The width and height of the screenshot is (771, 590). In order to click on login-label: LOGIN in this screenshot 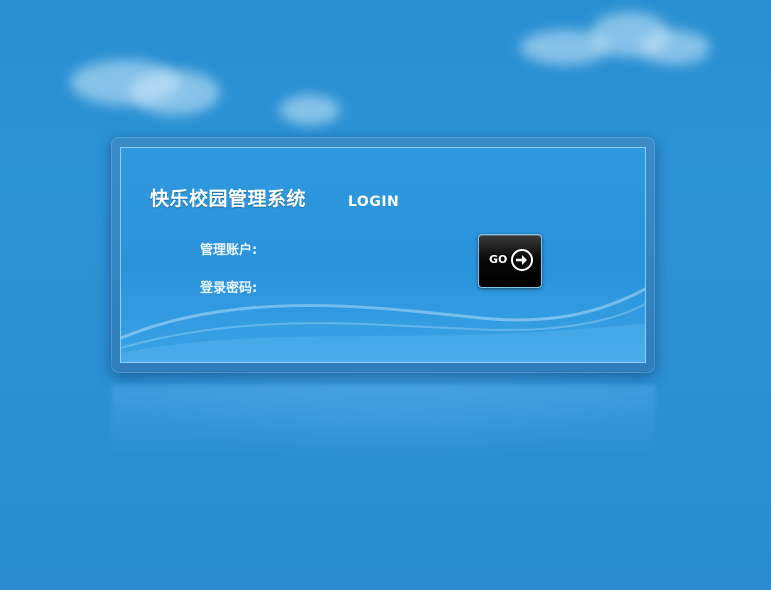, I will do `click(374, 202)`.